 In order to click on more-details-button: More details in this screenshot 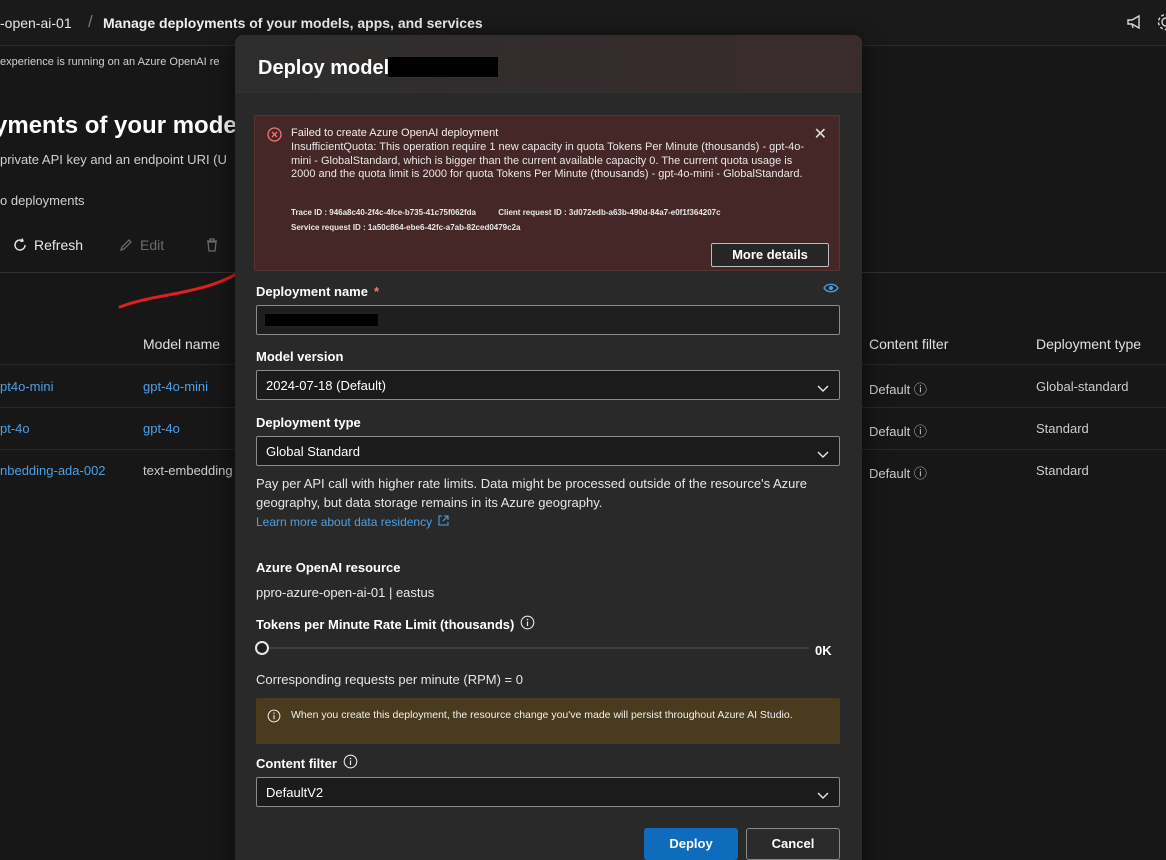, I will do `click(770, 255)`.